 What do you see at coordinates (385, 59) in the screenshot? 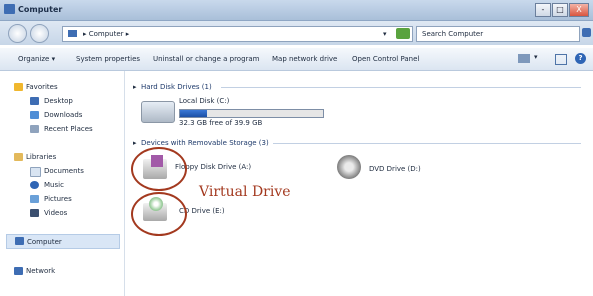
I see `open-control-panel-button: Open Control Panel` at bounding box center [385, 59].